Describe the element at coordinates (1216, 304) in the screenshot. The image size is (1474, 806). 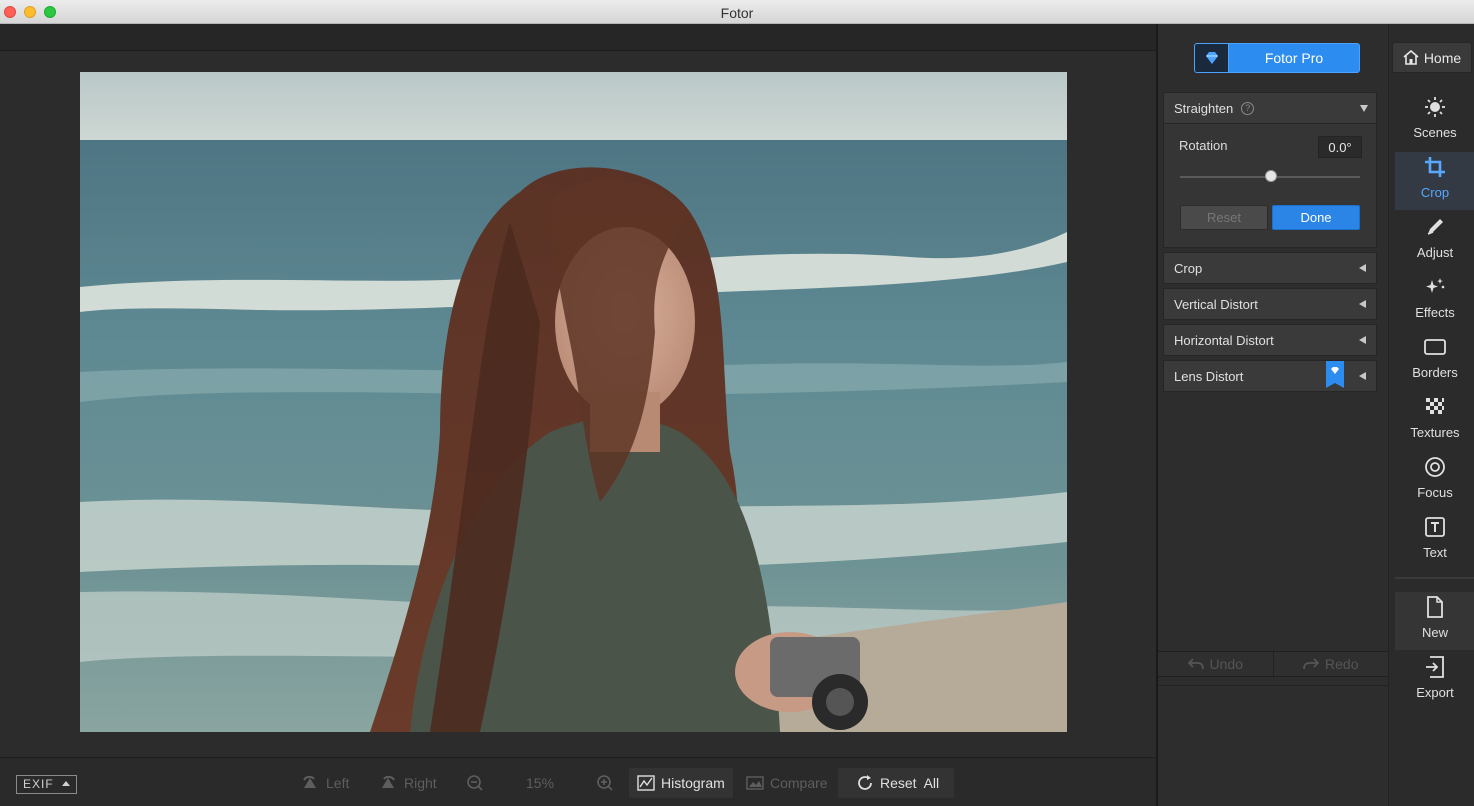
I see `vertical-distort-title: Vertical Distort` at that location.